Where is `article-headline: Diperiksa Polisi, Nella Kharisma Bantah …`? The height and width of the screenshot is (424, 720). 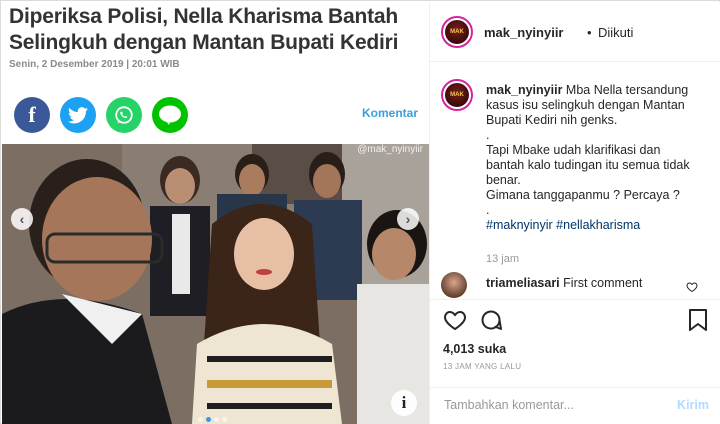 article-headline: Diperiksa Polisi, Nella Kharisma Bantah … is located at coordinates (204, 29).